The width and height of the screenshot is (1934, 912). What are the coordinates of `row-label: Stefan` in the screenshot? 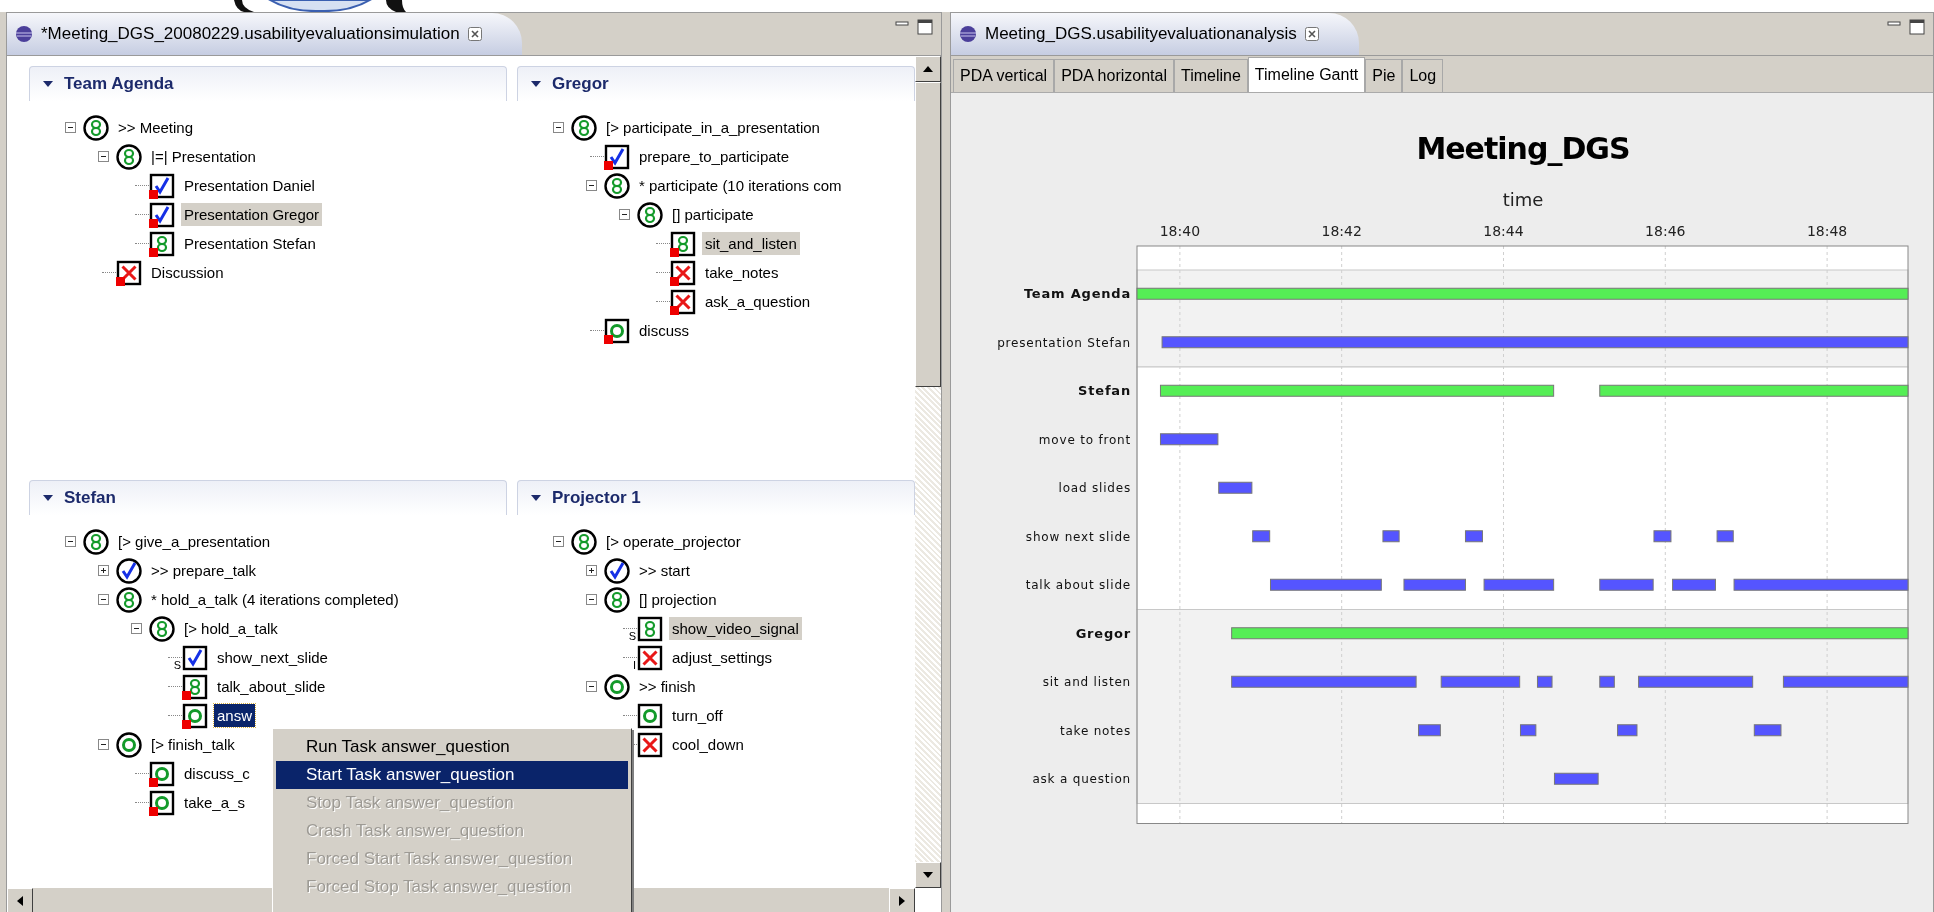 It's located at (1104, 391).